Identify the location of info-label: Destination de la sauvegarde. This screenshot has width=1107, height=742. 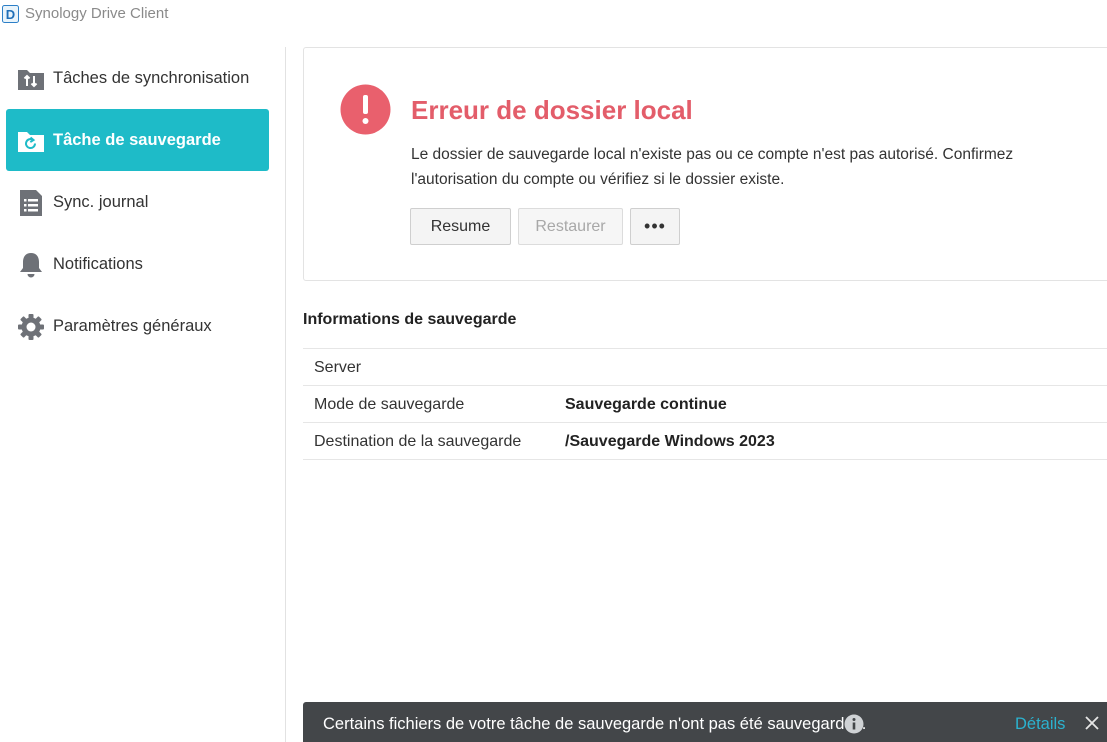
(418, 441).